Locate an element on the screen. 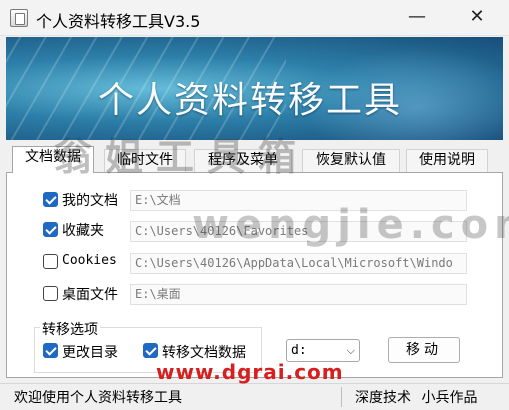  desktop-checkbox is located at coordinates (50, 293).